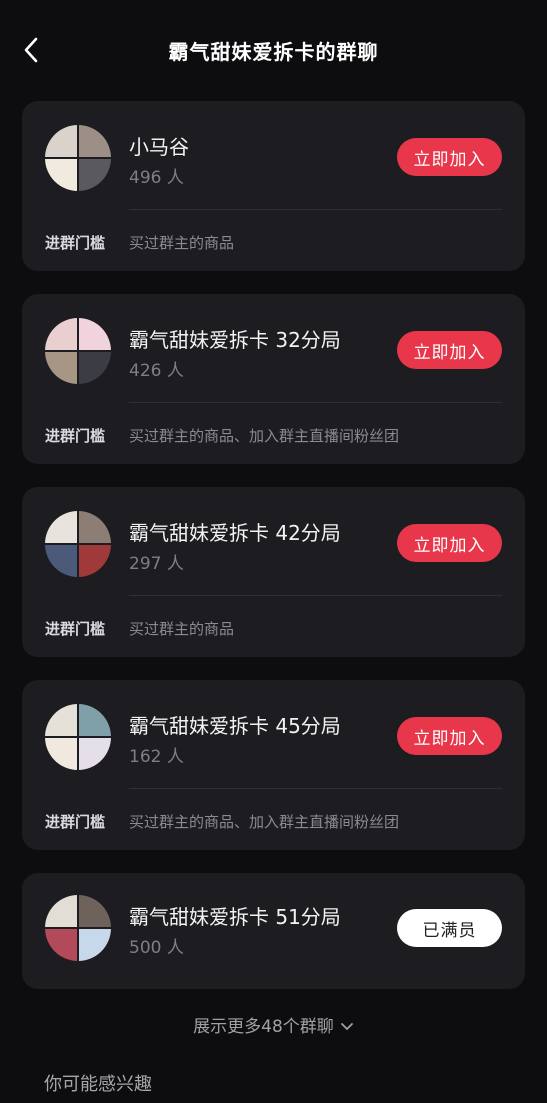 This screenshot has width=547, height=1103. I want to click on page-title: 霸气甜妹爱拆卡的群聊, so click(273, 51).